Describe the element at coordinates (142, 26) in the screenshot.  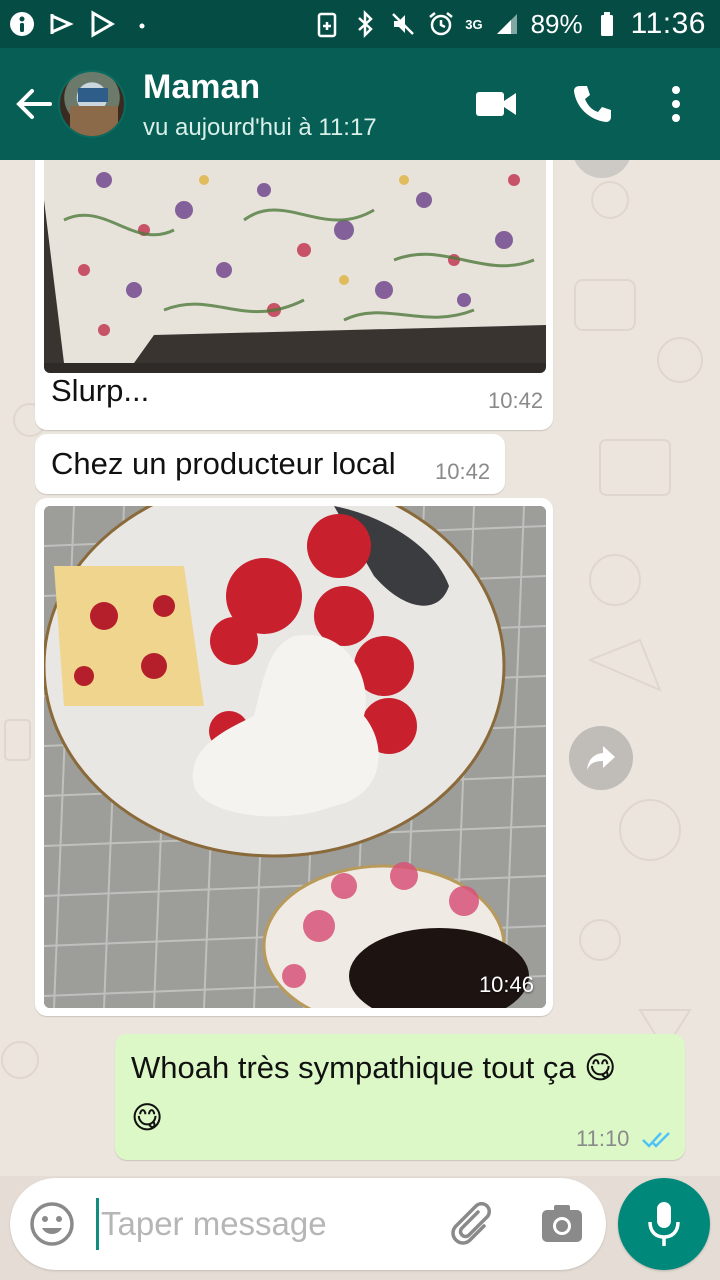
I see `notification-dot-icon` at that location.